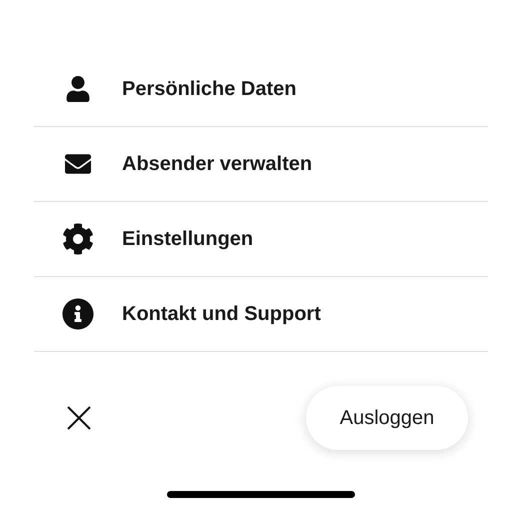 Image resolution: width=522 pixels, height=509 pixels. What do you see at coordinates (261, 314) in the screenshot?
I see `menu-item: Kontakt und Support` at bounding box center [261, 314].